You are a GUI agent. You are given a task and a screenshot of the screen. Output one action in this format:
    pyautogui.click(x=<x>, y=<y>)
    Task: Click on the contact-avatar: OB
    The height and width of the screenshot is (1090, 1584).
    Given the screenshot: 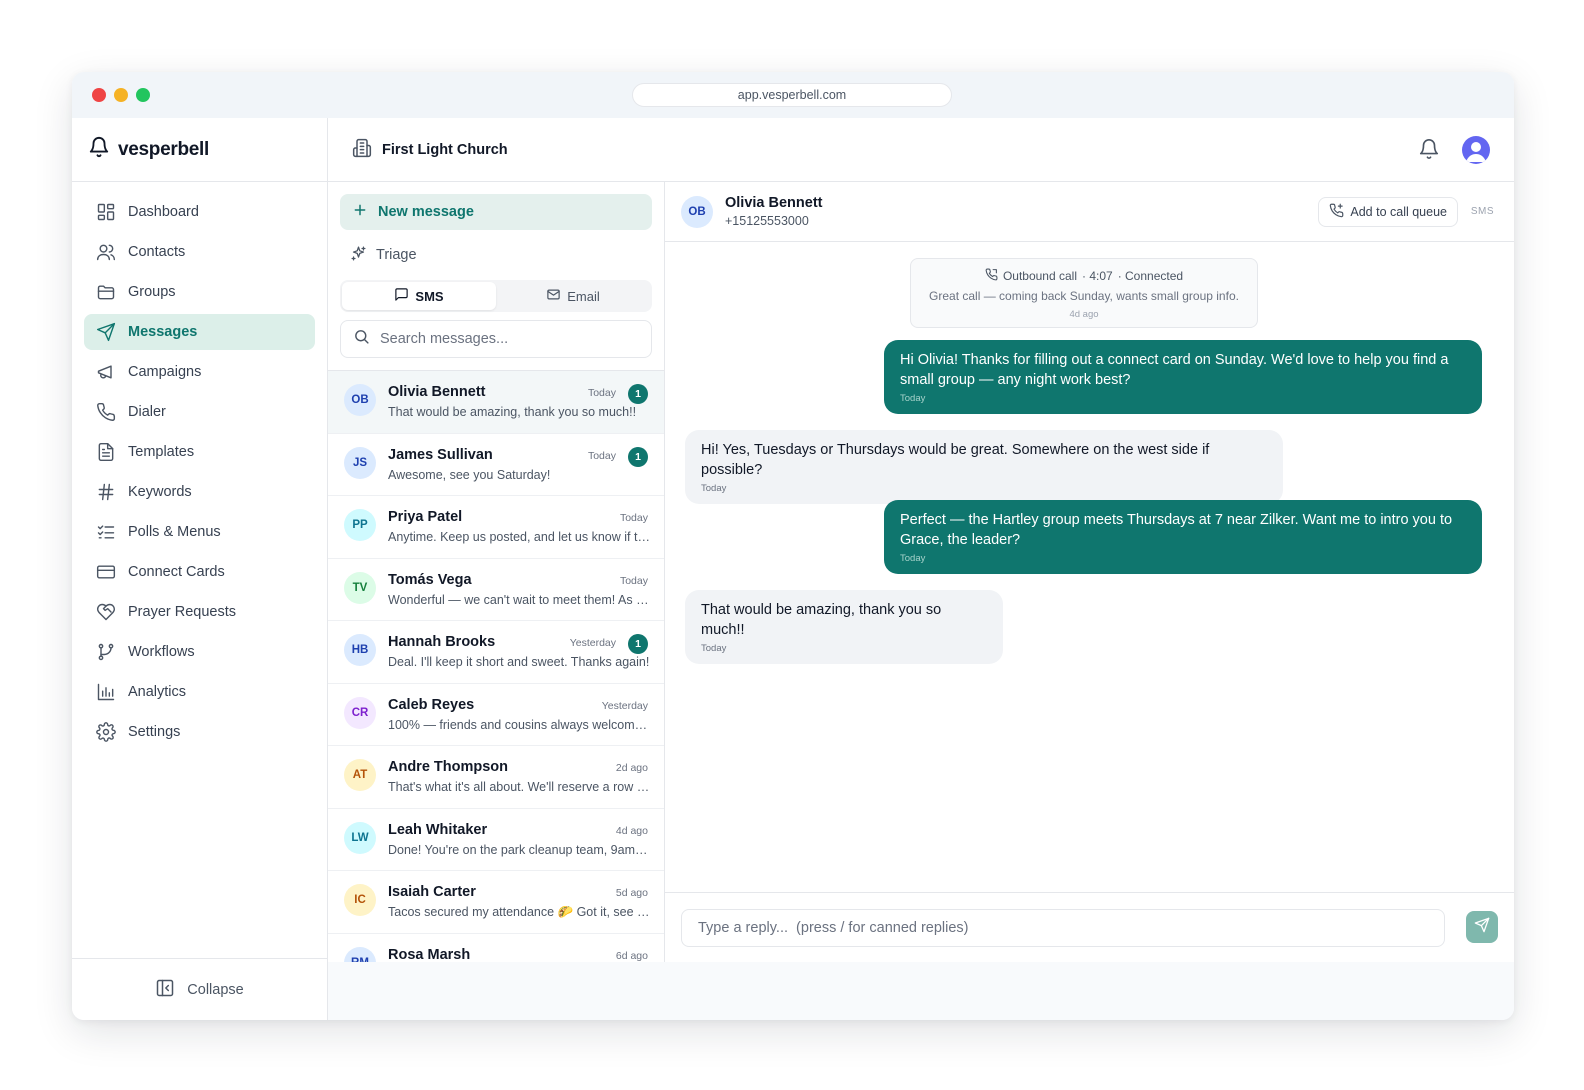 What is the action you would take?
    pyautogui.click(x=697, y=212)
    